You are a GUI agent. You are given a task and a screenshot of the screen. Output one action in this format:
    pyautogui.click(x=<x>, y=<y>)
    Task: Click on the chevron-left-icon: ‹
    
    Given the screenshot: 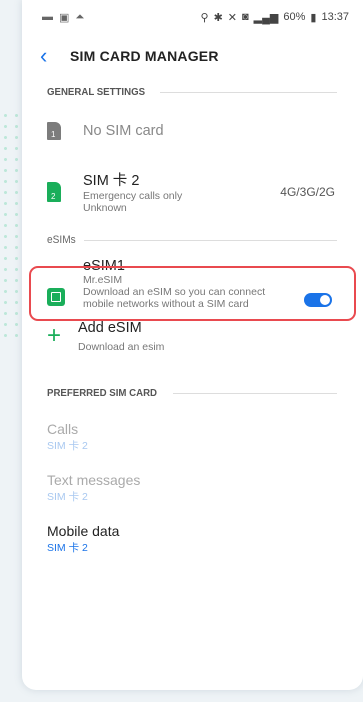 What is the action you would take?
    pyautogui.click(x=55, y=56)
    